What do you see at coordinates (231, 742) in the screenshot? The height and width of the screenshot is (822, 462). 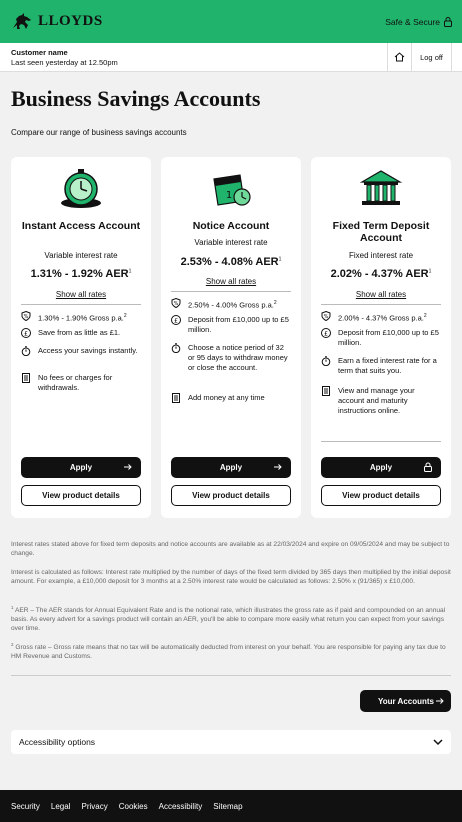 I see `accessibility-options-toggle: Accessibility options` at bounding box center [231, 742].